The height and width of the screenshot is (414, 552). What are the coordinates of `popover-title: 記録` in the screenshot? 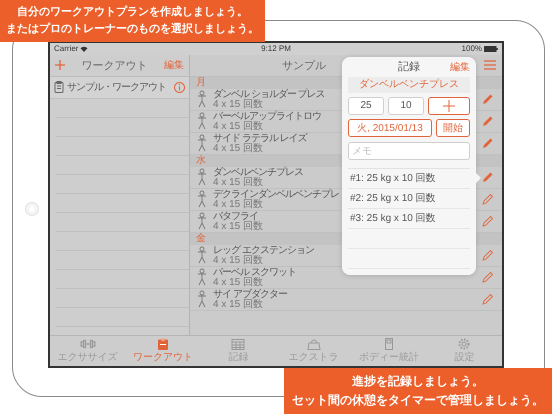 It's located at (409, 67).